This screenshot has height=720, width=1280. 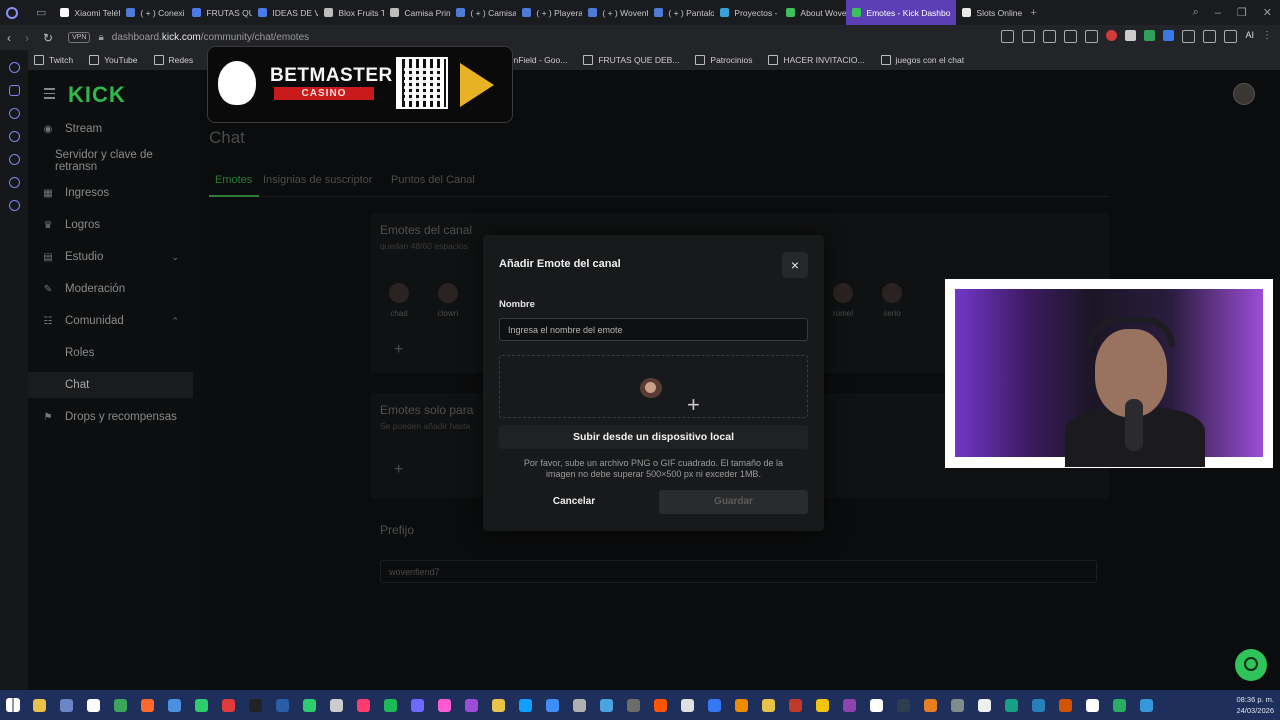 What do you see at coordinates (747, 12) in the screenshot?
I see `browser-tab: Proyectos -` at bounding box center [747, 12].